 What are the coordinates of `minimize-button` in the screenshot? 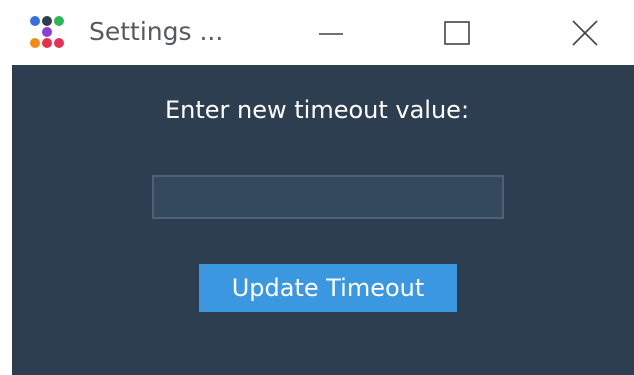 It's located at (331, 32).